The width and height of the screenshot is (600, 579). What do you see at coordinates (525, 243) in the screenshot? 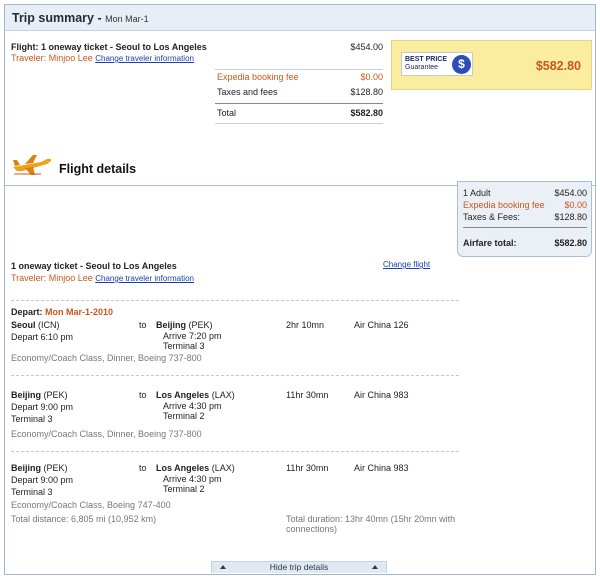
I see `airfare-total-row: Airfare total: $582.80` at bounding box center [525, 243].